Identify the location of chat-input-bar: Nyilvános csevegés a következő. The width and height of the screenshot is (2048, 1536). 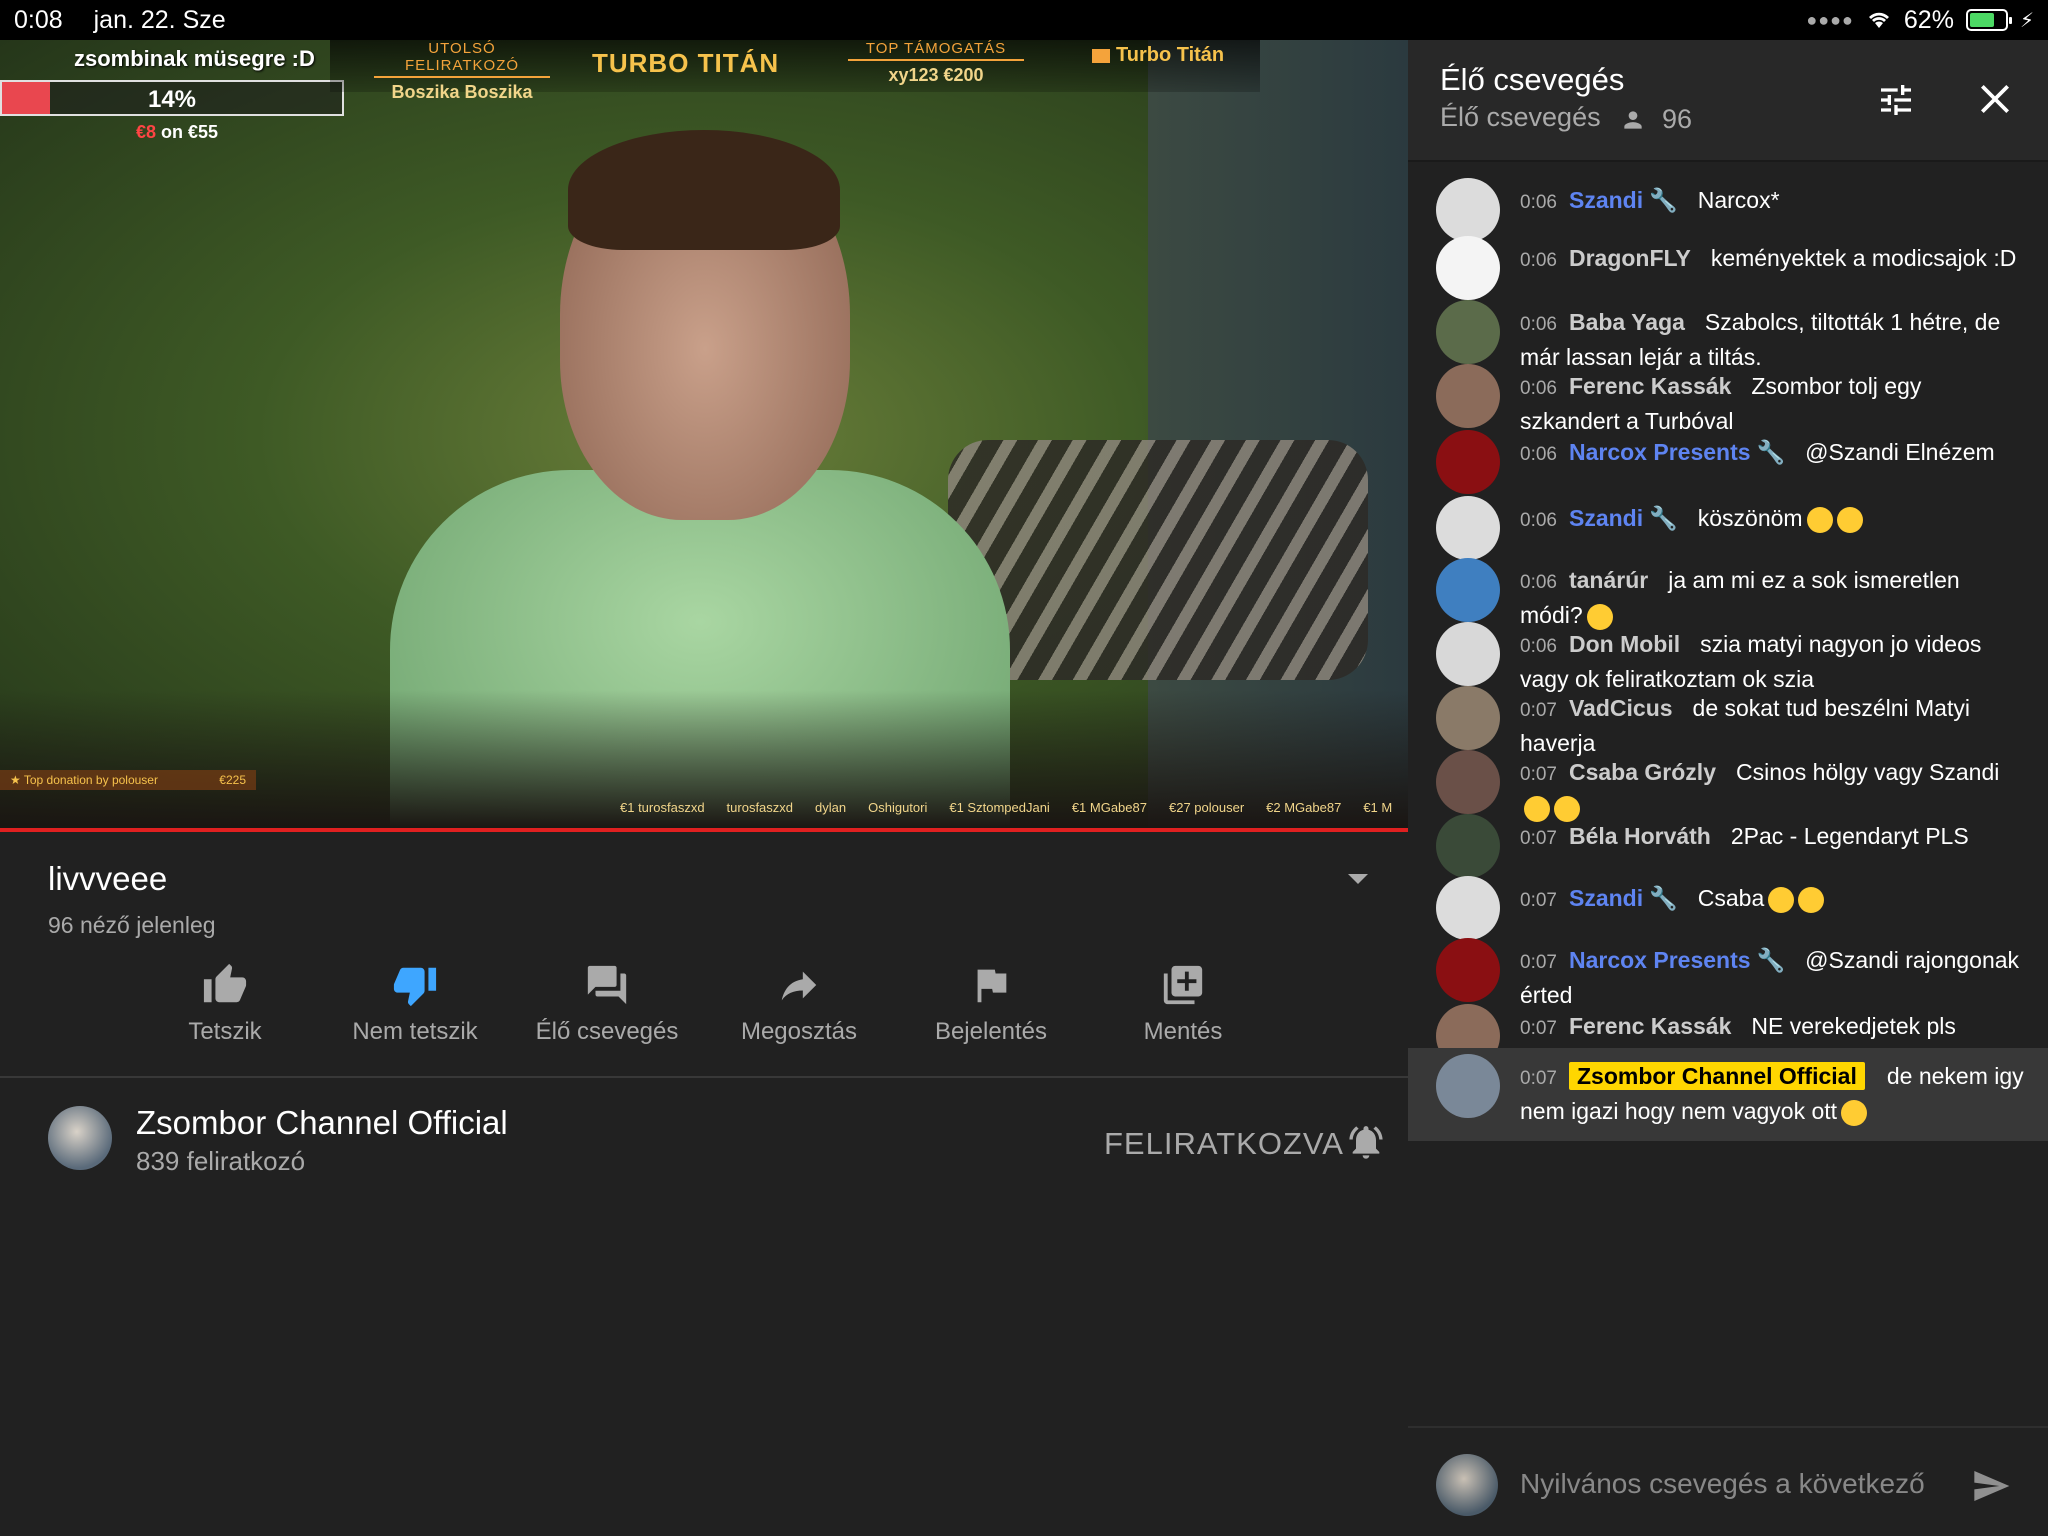
(1728, 1481).